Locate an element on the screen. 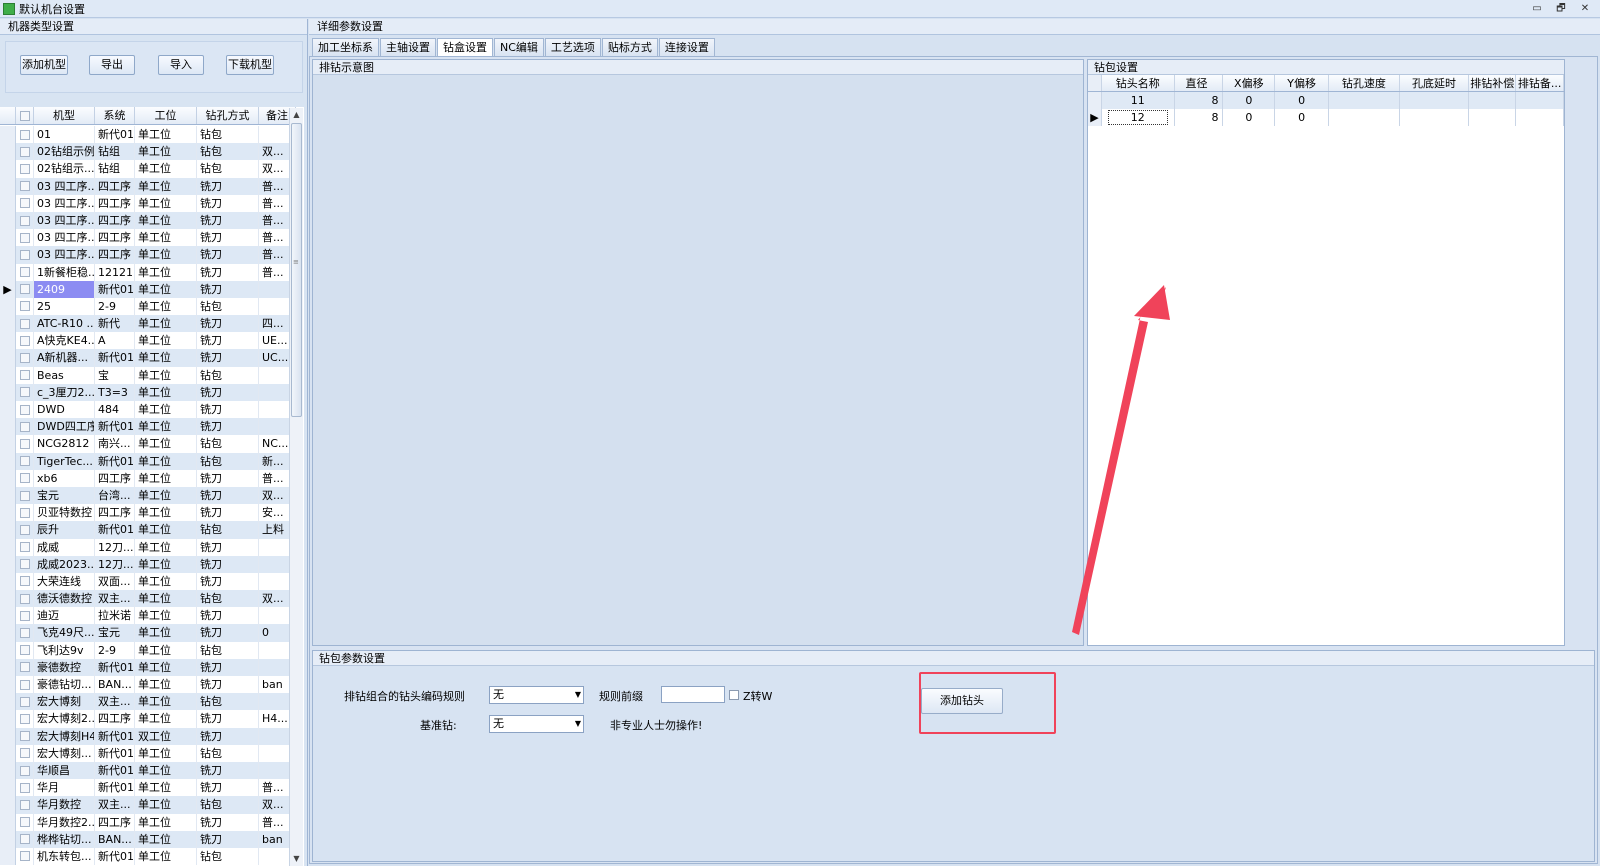 The image size is (1600, 866). drillbox-column: 孔底延时 is located at coordinates (1435, 83).